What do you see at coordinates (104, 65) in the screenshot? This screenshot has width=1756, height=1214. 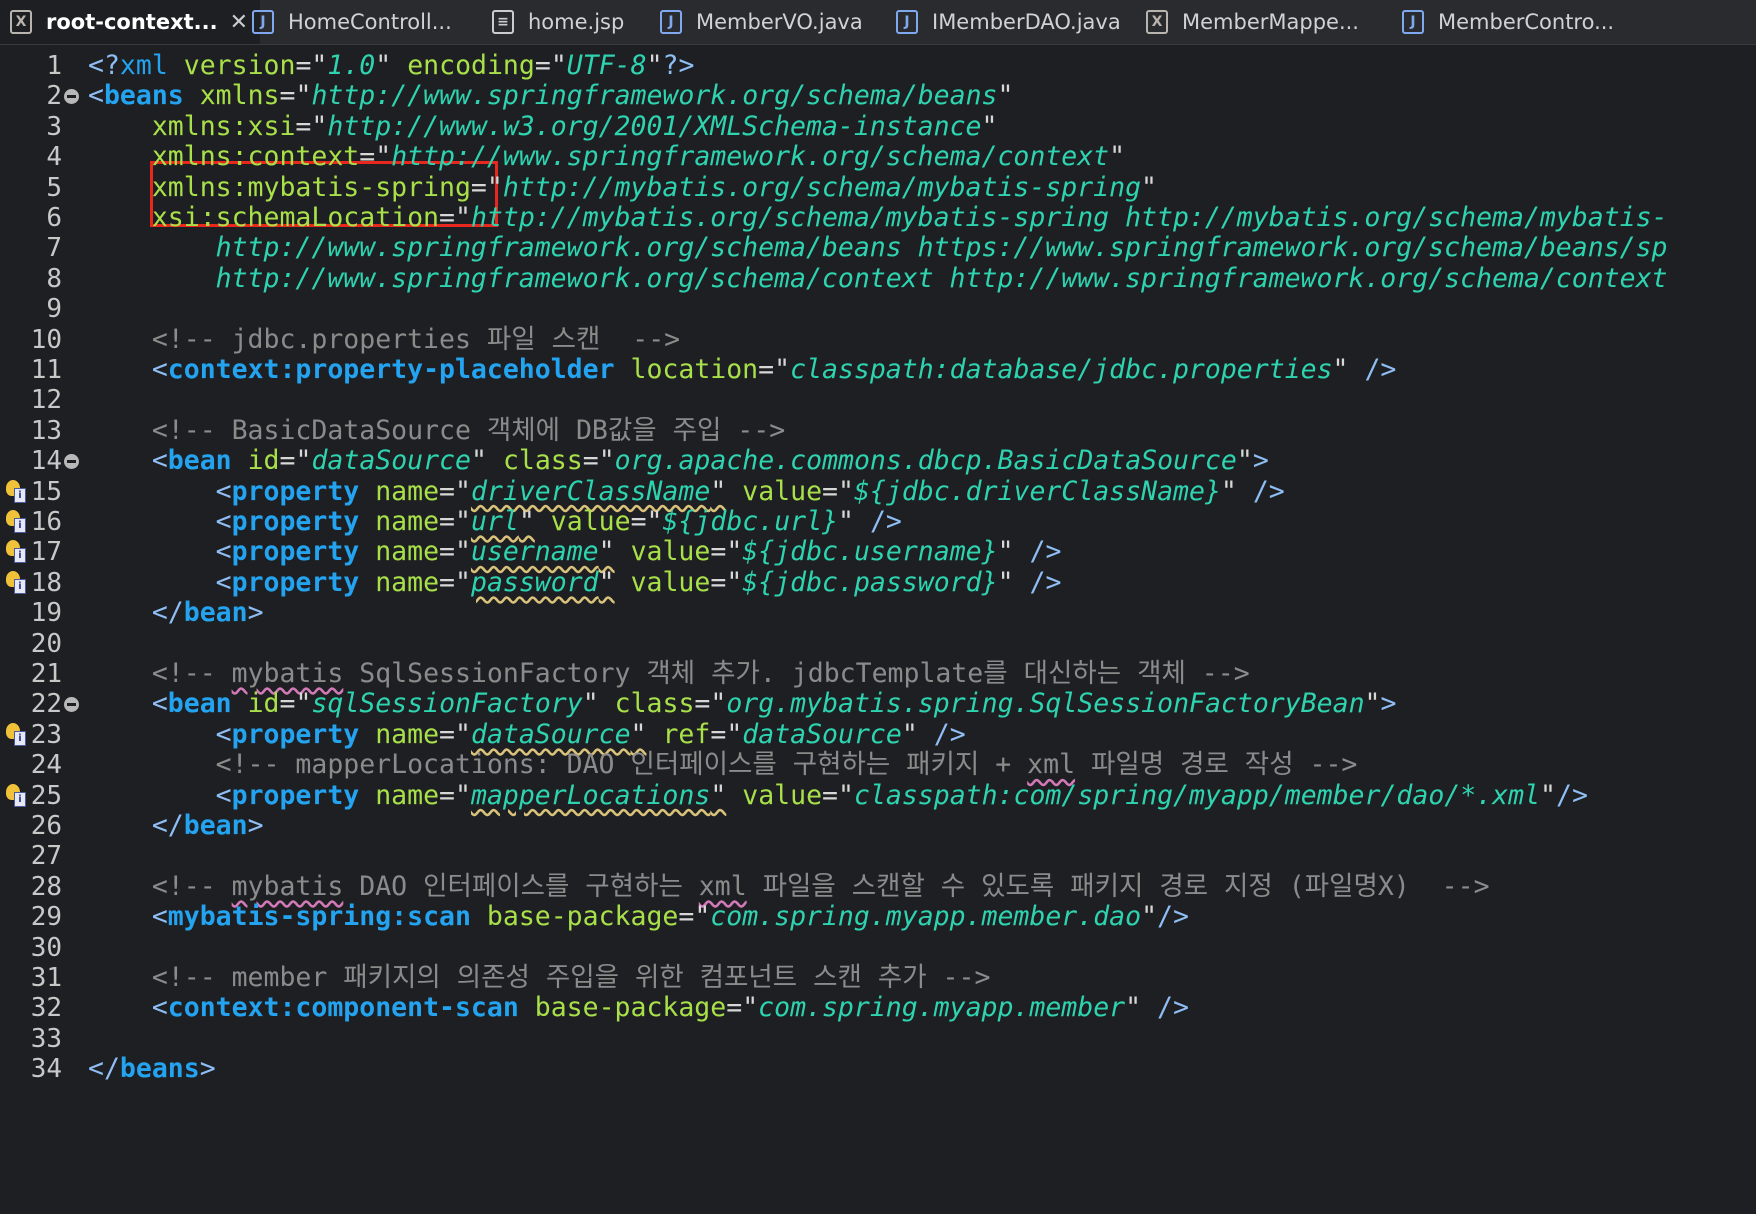 I see `code-token: <?` at bounding box center [104, 65].